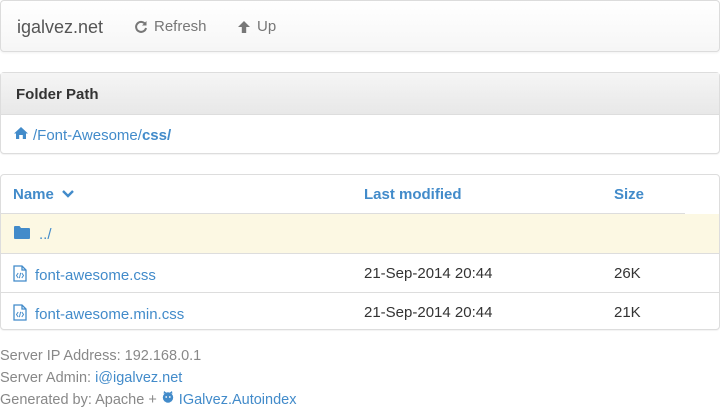 This screenshot has width=720, height=407. What do you see at coordinates (413, 194) in the screenshot?
I see `column-header-modified: Last modified` at bounding box center [413, 194].